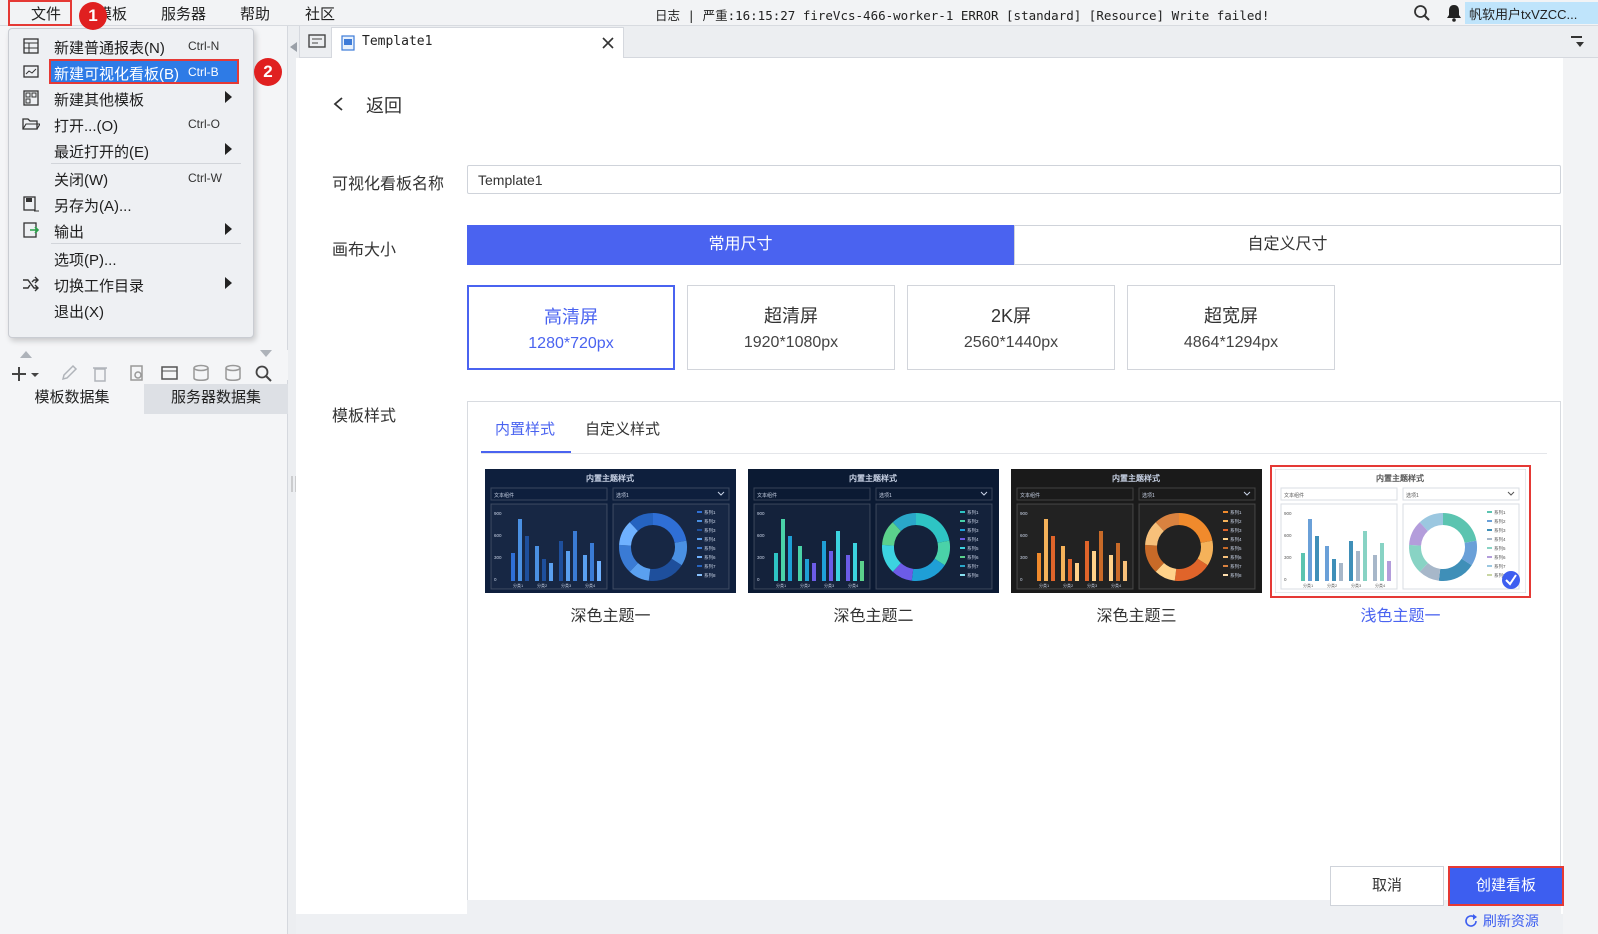 The image size is (1598, 934). I want to click on dataset-params-icon, so click(170, 373).